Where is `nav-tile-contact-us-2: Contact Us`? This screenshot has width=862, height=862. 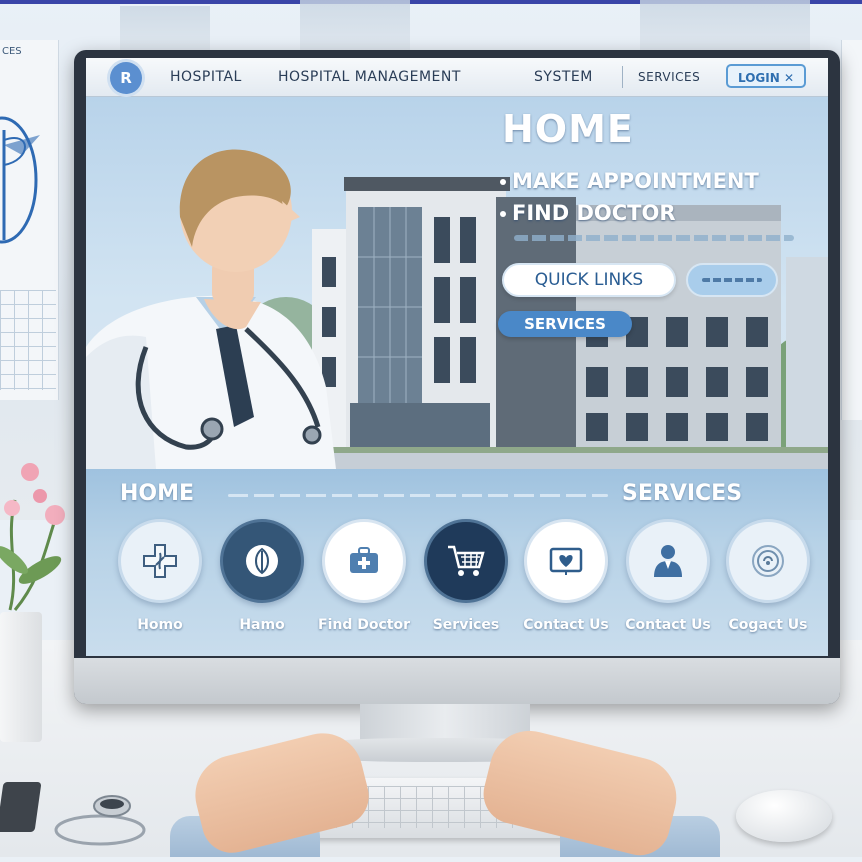
nav-tile-contact-us-2: Contact Us is located at coordinates (668, 576).